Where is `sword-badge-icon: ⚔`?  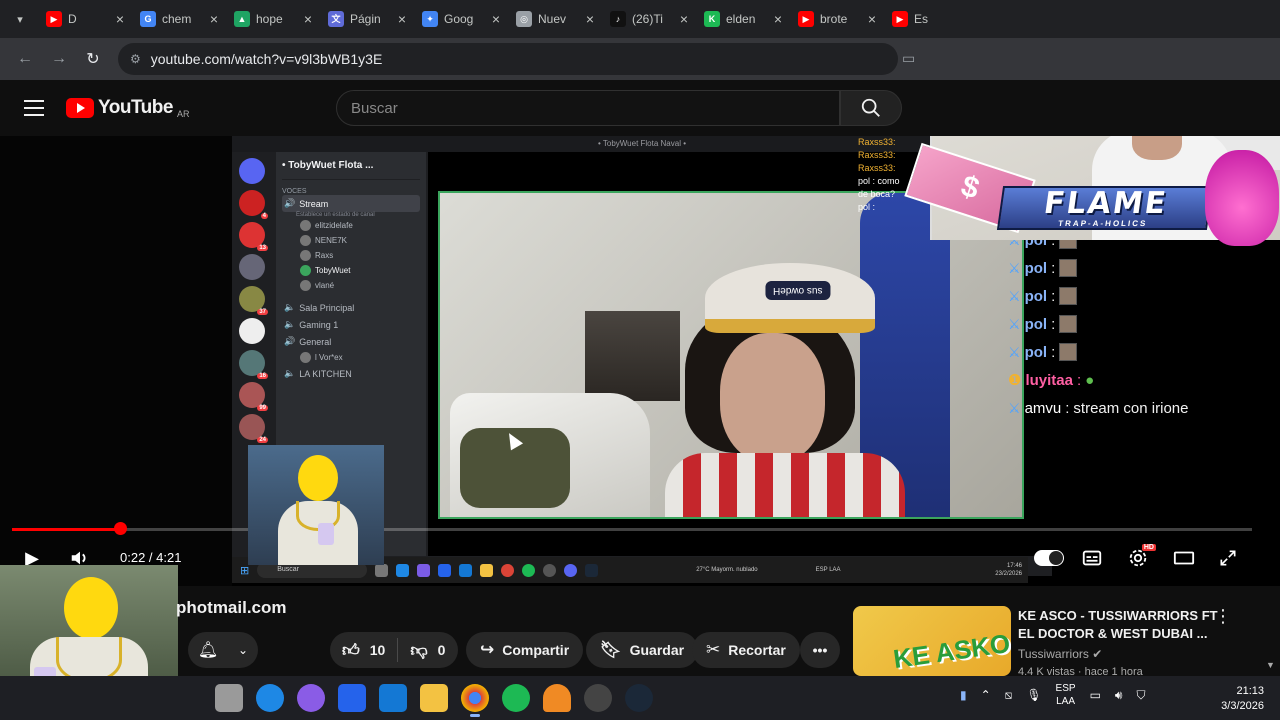
sword-badge-icon: ⚔ is located at coordinates (1014, 323).